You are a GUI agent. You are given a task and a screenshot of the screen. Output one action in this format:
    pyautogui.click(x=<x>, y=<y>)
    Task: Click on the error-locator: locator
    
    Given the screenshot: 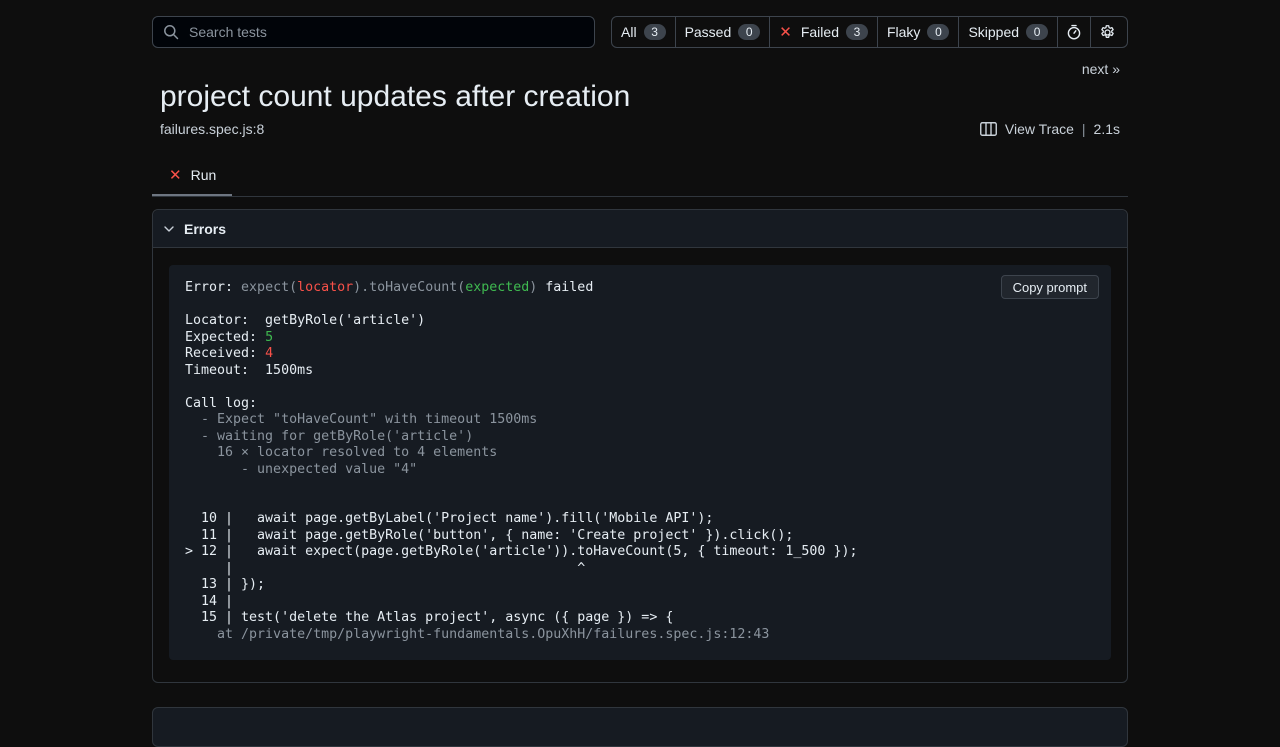 What is the action you would take?
    pyautogui.click(x=325, y=287)
    